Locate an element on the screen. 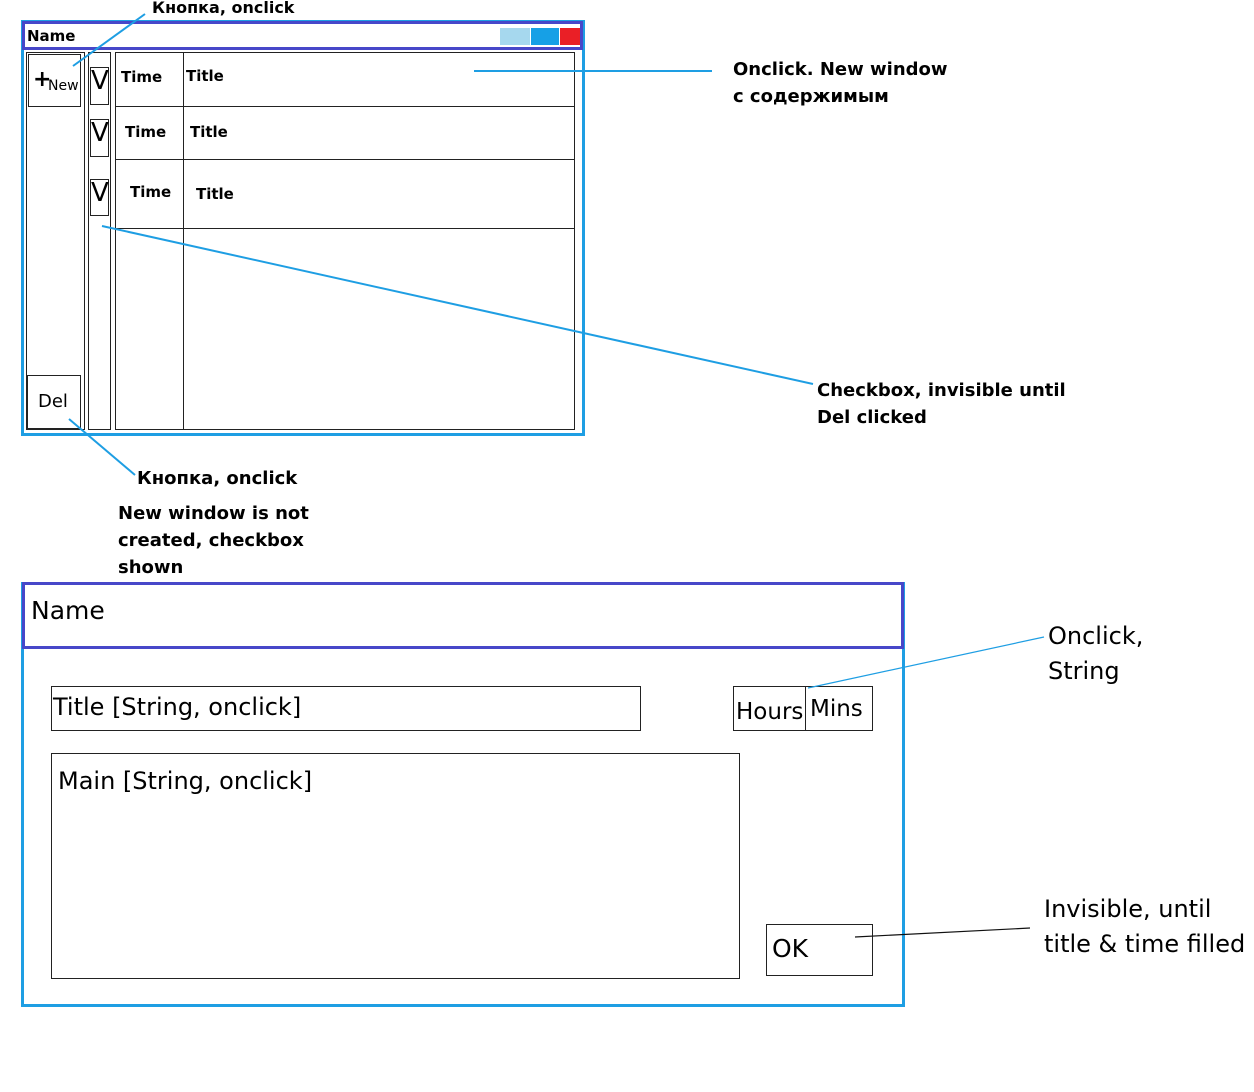 Image resolution: width=1254 pixels, height=1092 pixels. new-button-note: Кнопка, onclick is located at coordinates (223, 8).